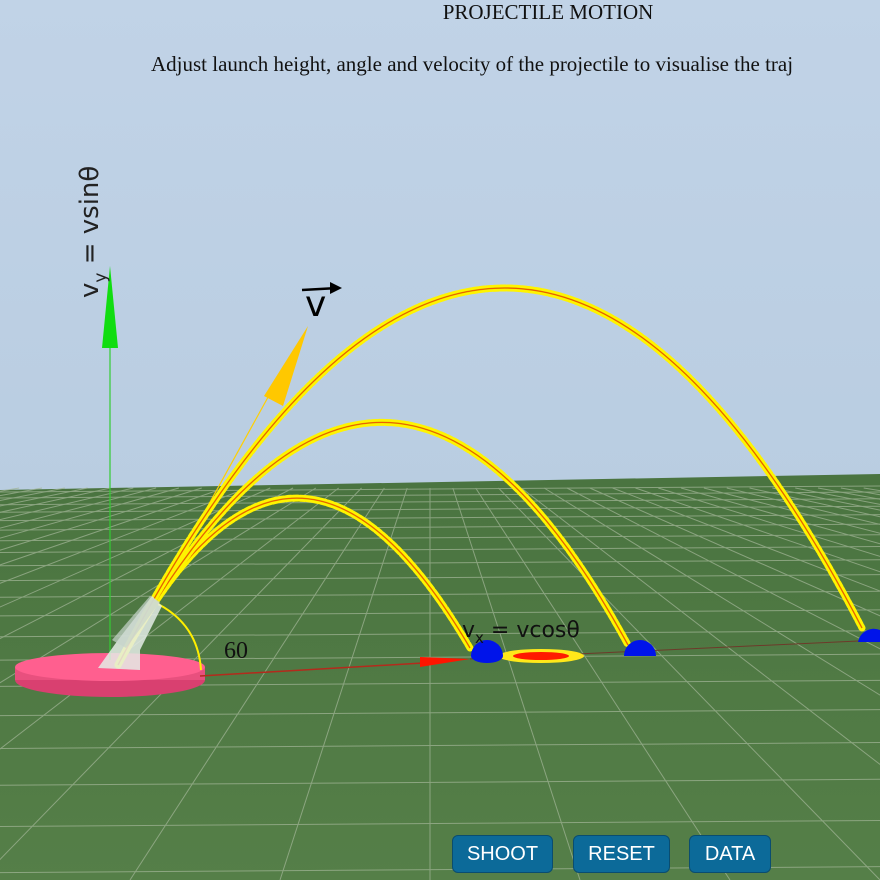 The image size is (880, 880). I want to click on data-button: DATA, so click(730, 854).